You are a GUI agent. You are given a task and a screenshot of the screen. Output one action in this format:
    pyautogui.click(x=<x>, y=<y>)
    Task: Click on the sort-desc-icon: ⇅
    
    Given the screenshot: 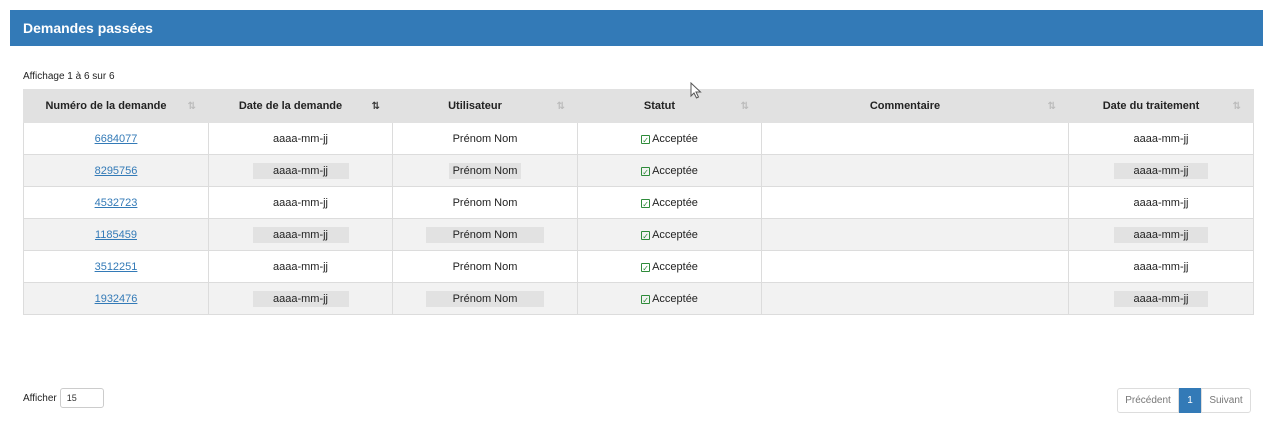 What is the action you would take?
    pyautogui.click(x=375, y=106)
    